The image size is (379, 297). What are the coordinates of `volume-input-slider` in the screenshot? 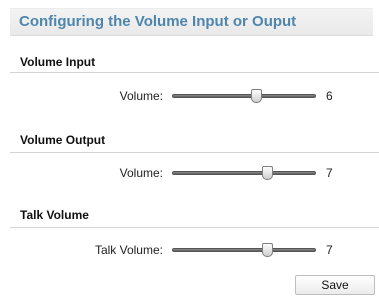 It's located at (244, 96).